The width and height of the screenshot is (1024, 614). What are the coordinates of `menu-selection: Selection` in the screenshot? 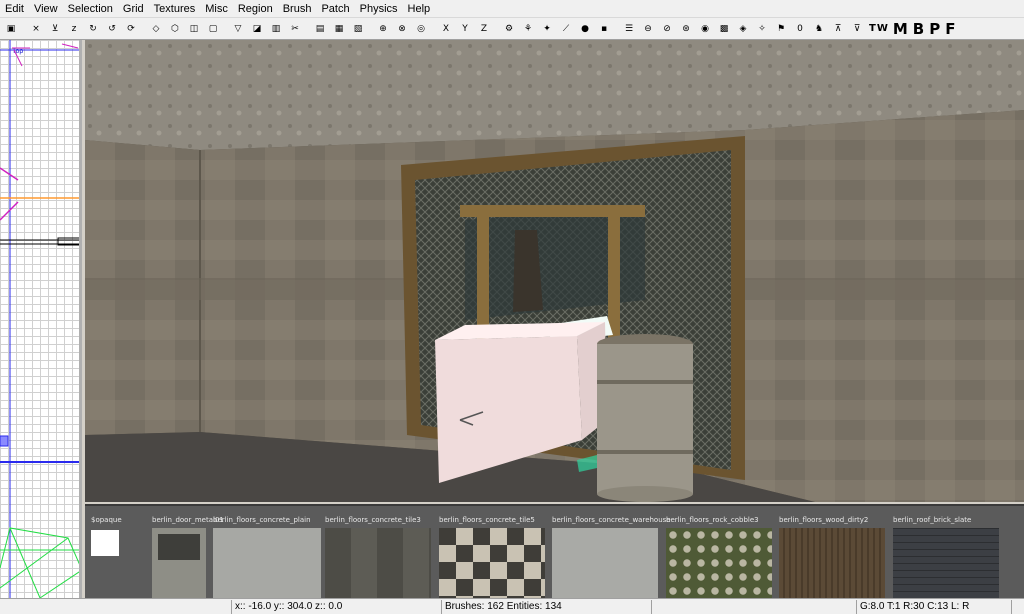 It's located at (90, 9).